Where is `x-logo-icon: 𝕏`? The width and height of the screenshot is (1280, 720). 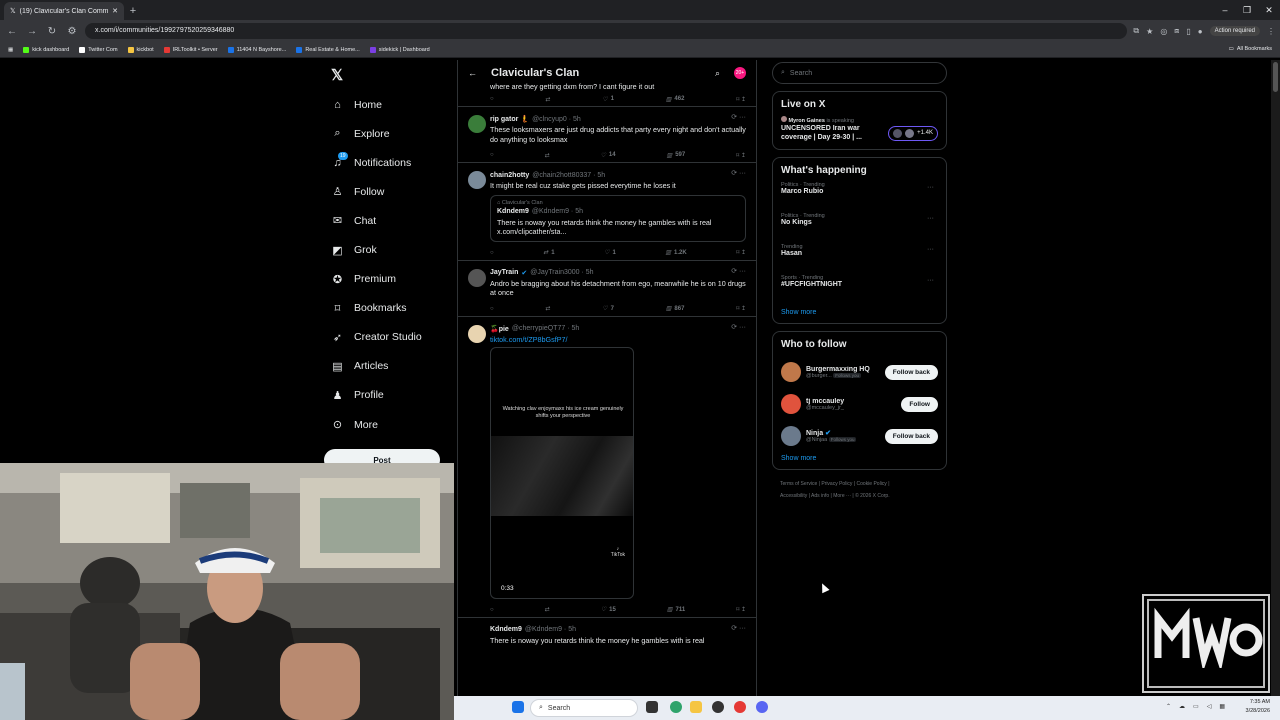 x-logo-icon: 𝕏 is located at coordinates (390, 78).